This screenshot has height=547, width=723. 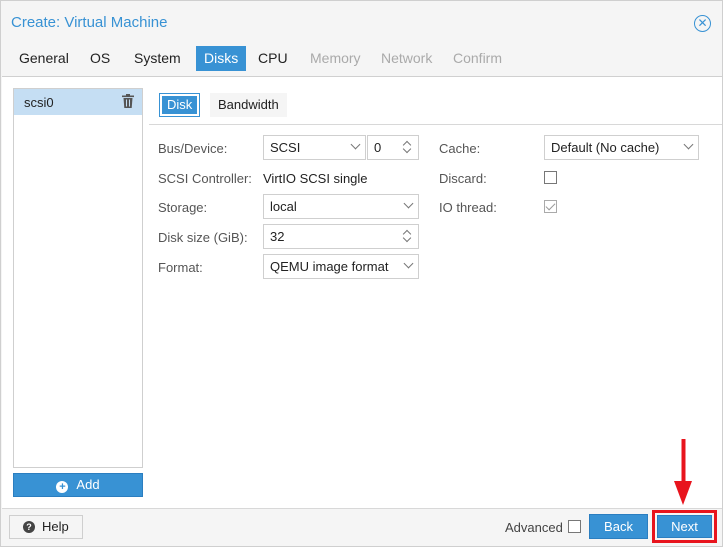 What do you see at coordinates (44, 58) in the screenshot?
I see `tab-general: General` at bounding box center [44, 58].